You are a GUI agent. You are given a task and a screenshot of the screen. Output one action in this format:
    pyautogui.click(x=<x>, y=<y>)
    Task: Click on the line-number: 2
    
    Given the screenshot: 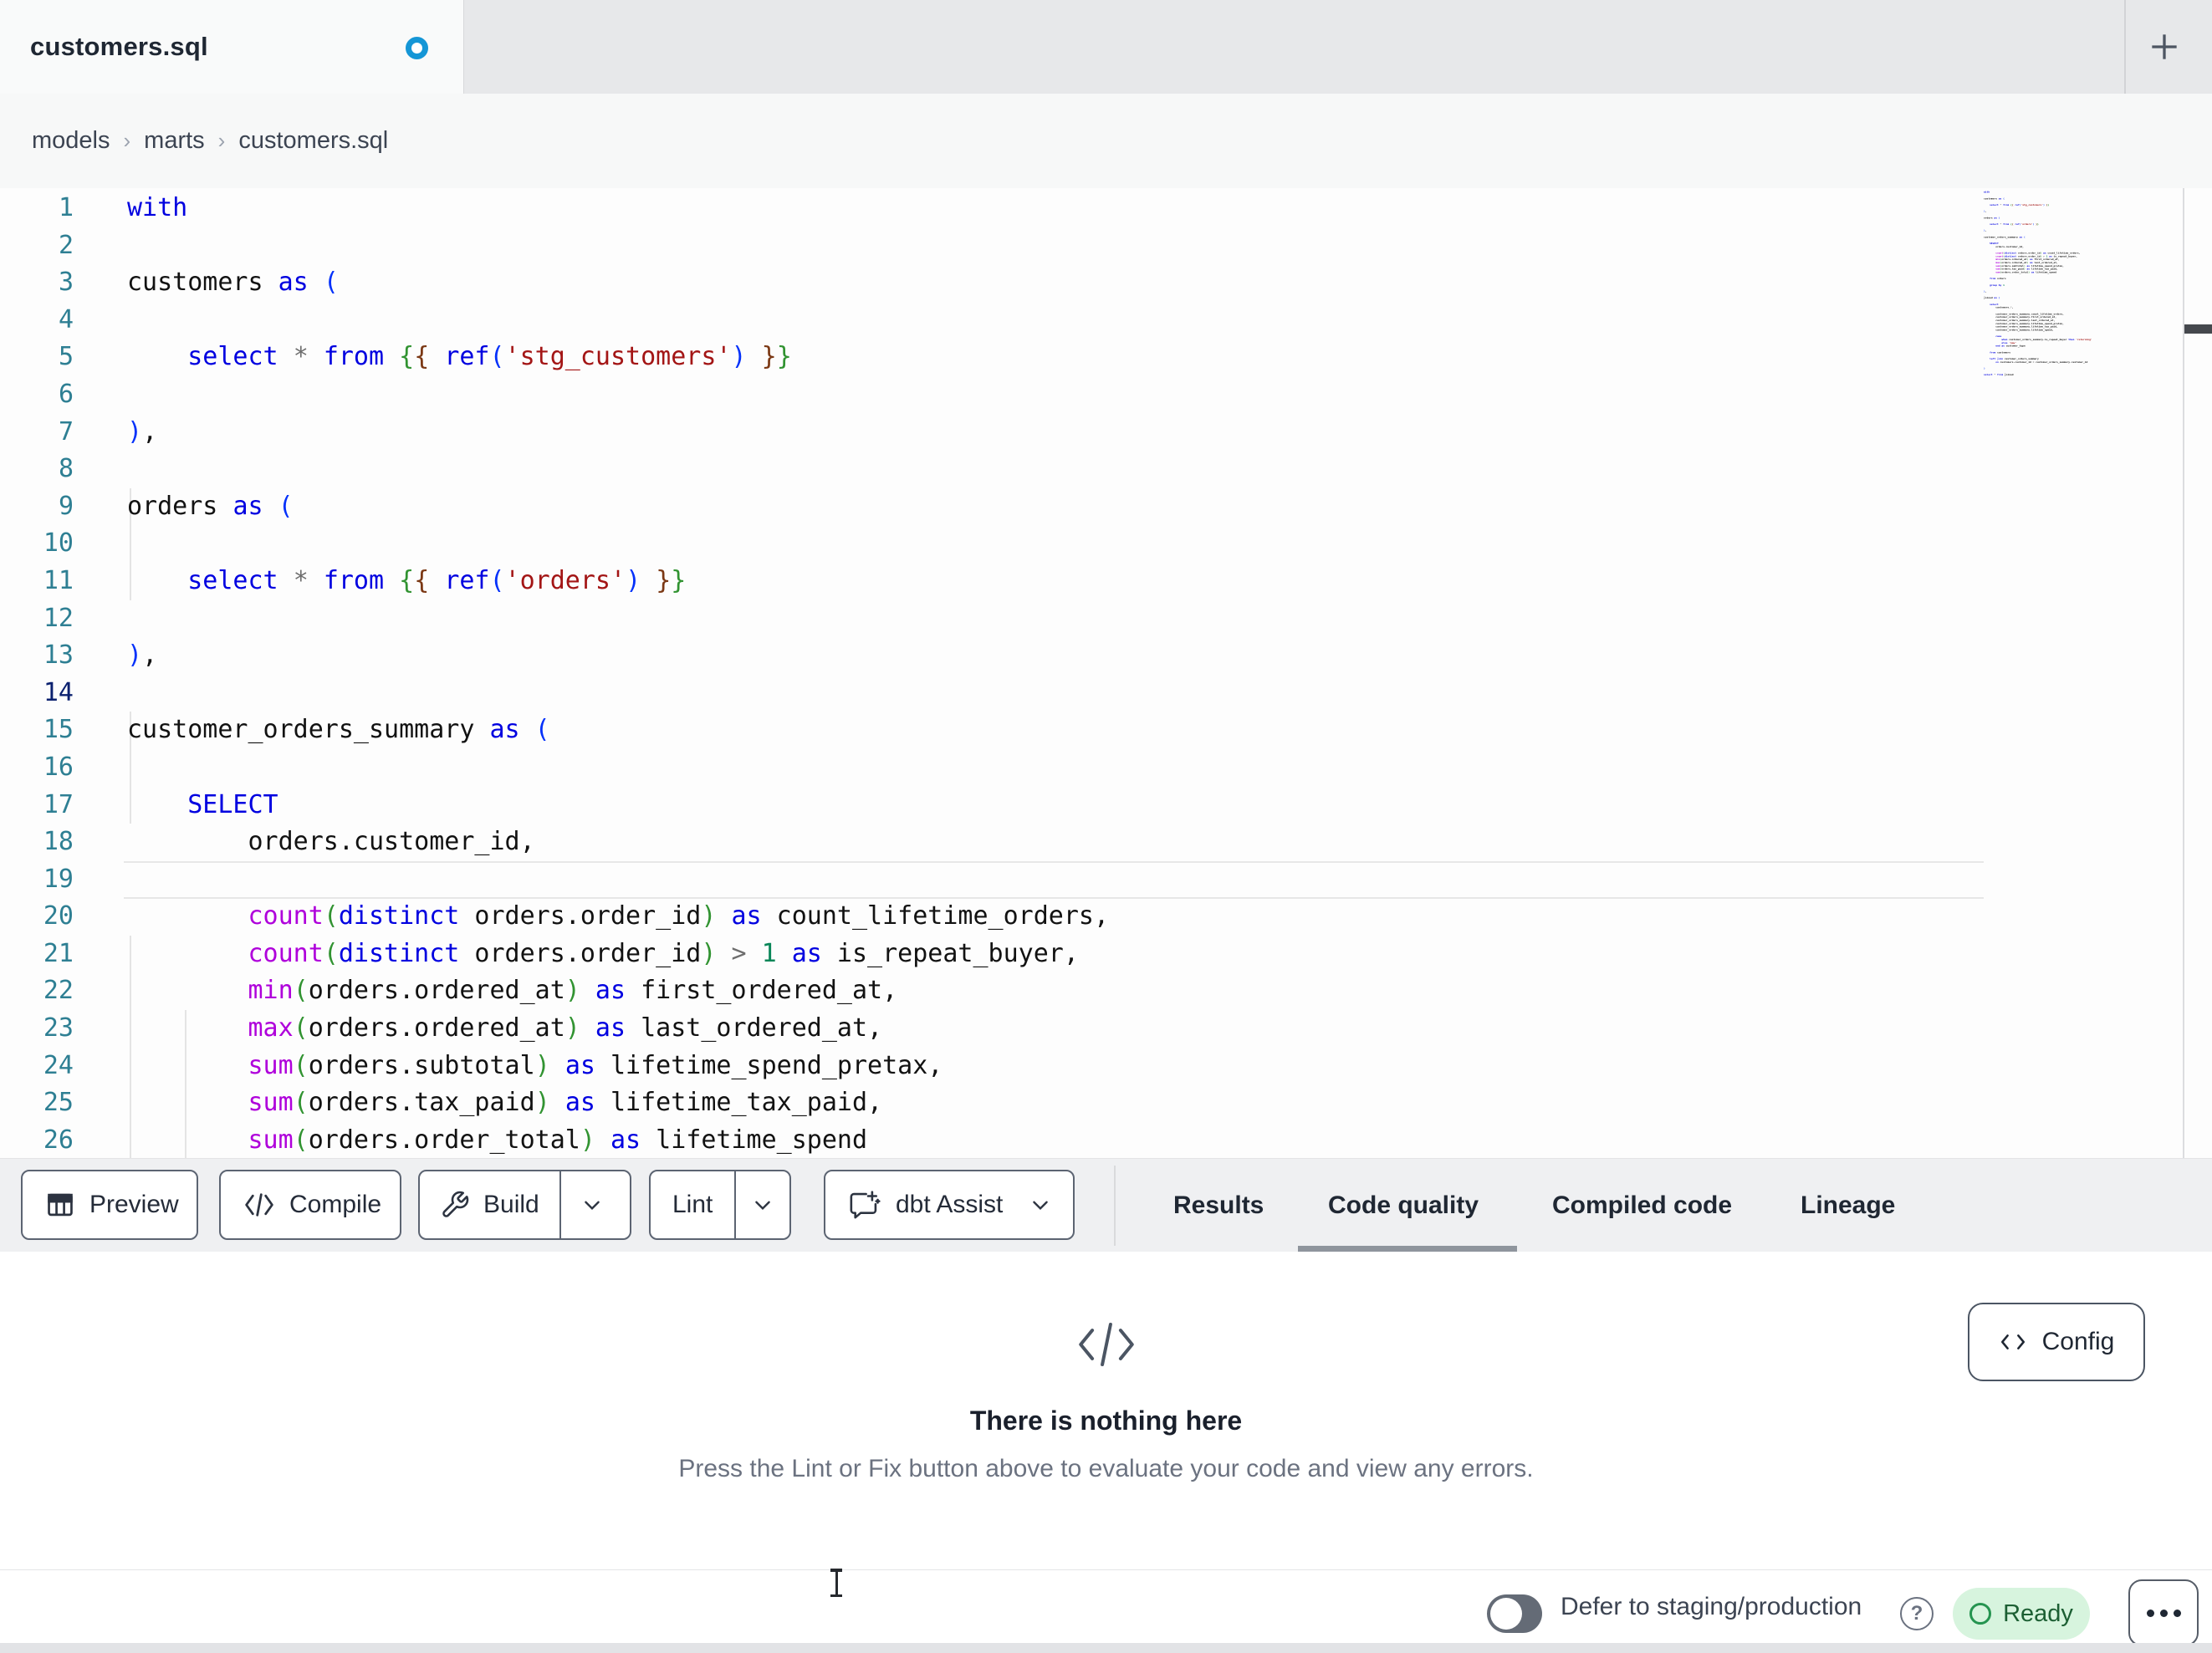 What is the action you would take?
    pyautogui.click(x=66, y=245)
    